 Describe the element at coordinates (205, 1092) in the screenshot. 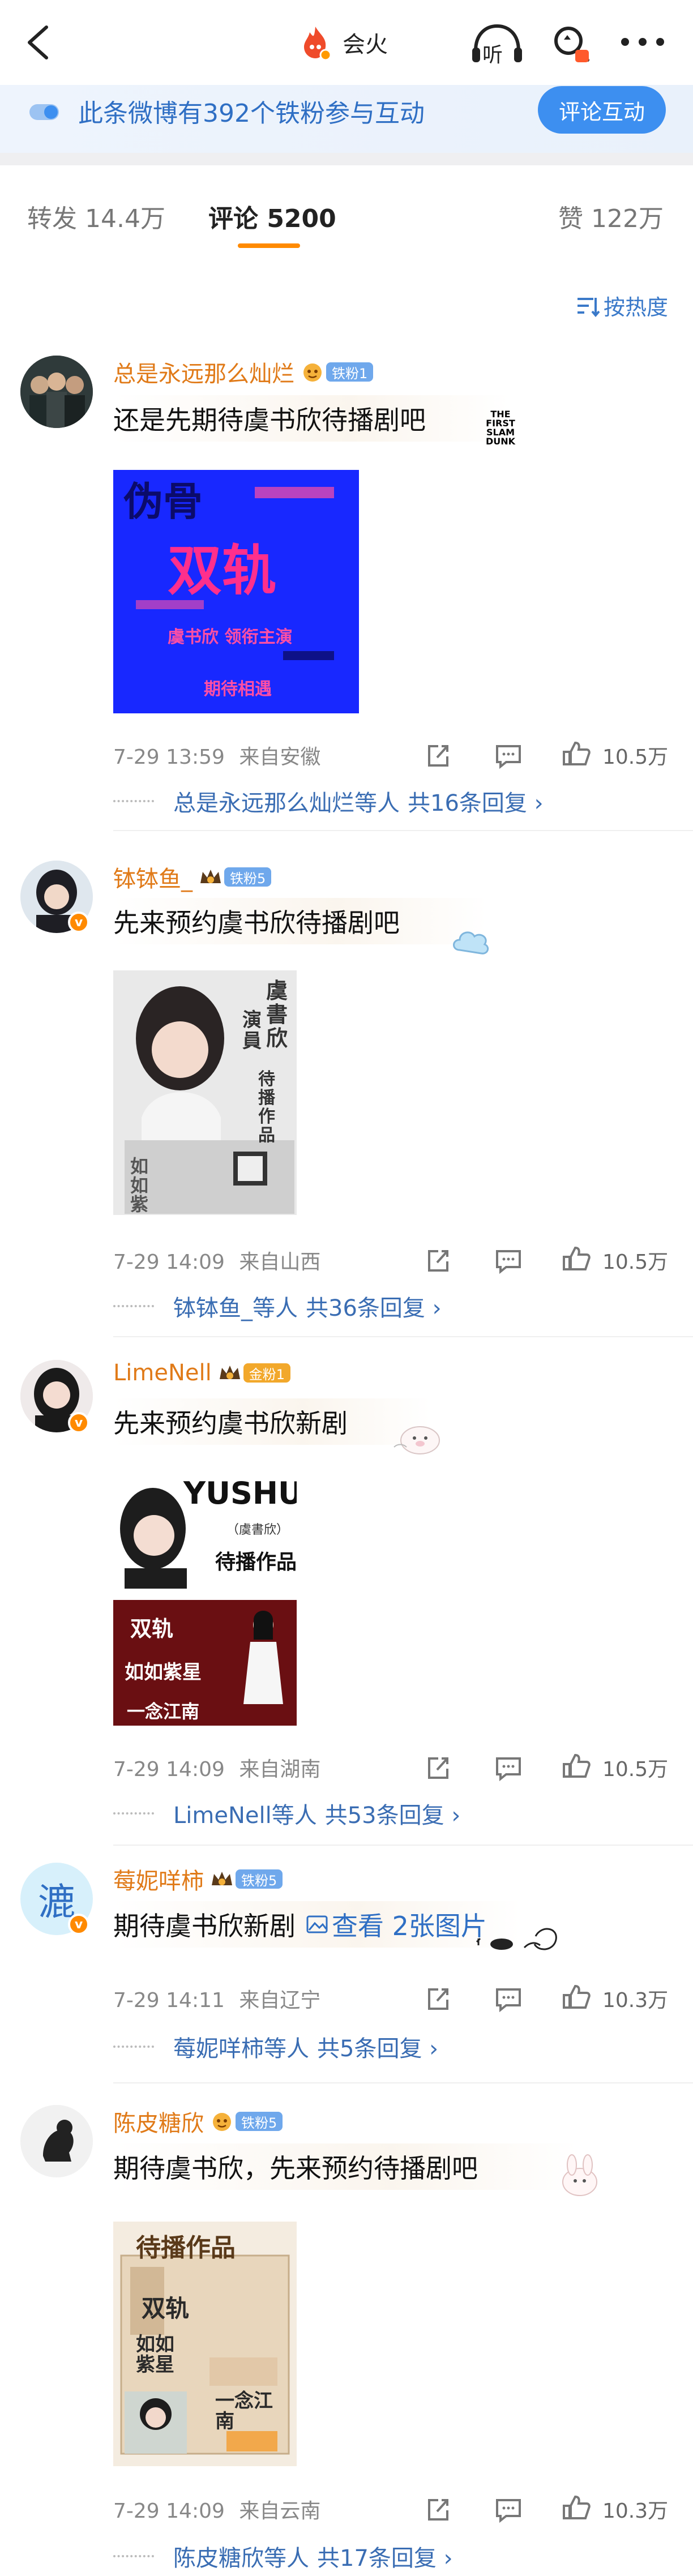

I see `comment-image: 虞書欣 演員 待播作品 如如紫星` at that location.